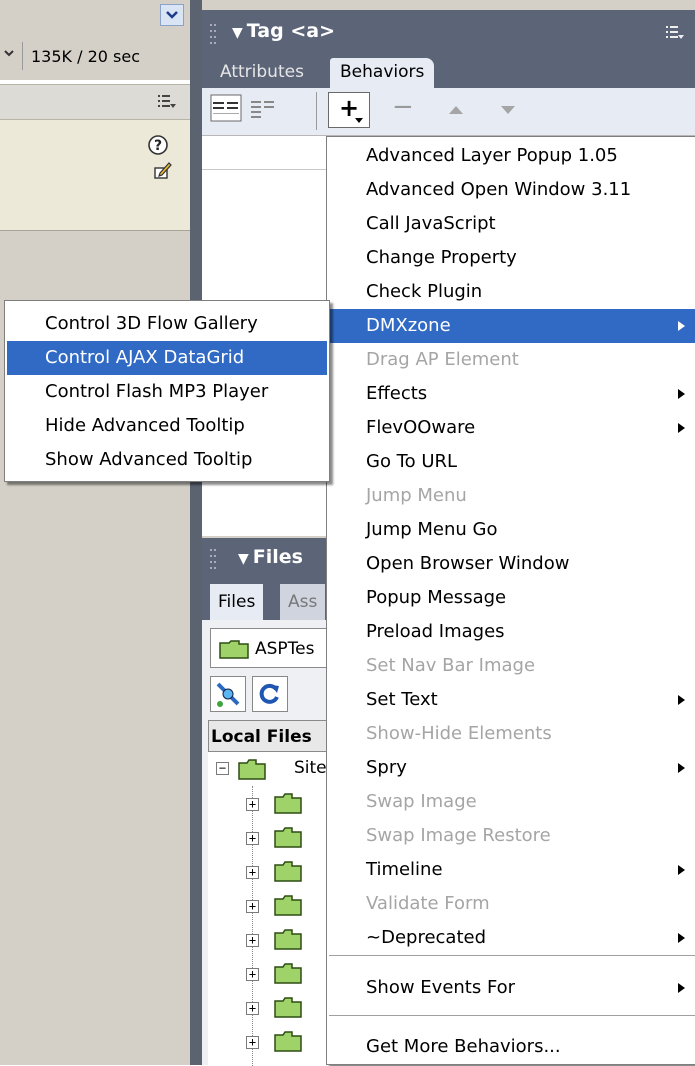  What do you see at coordinates (163, 170) in the screenshot?
I see `edit-icon` at bounding box center [163, 170].